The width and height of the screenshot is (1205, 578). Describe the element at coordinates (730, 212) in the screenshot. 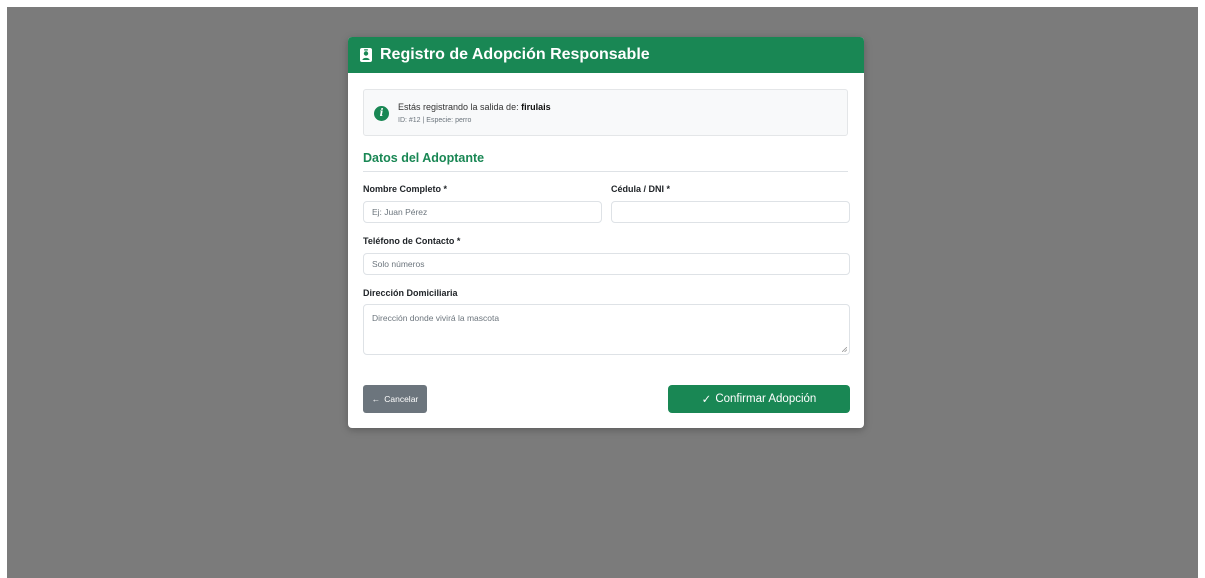

I see `cedula-input` at that location.